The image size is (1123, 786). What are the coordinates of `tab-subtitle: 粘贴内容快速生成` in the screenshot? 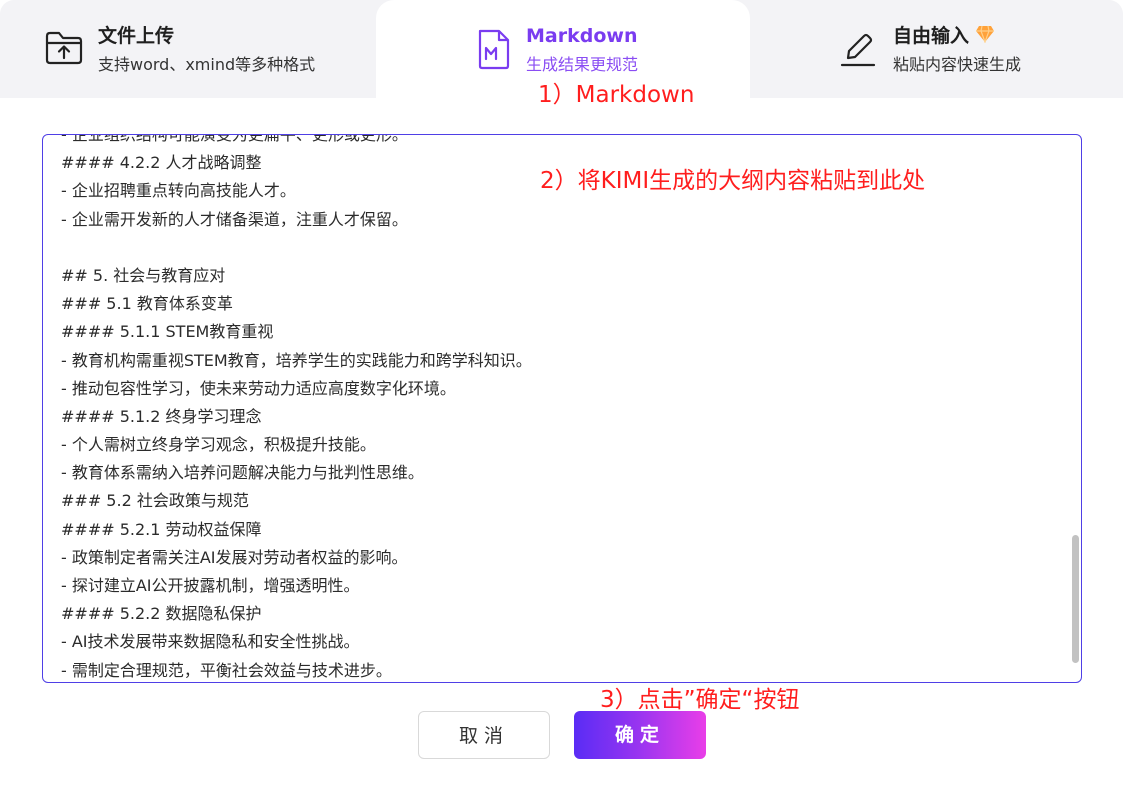 It's located at (957, 64).